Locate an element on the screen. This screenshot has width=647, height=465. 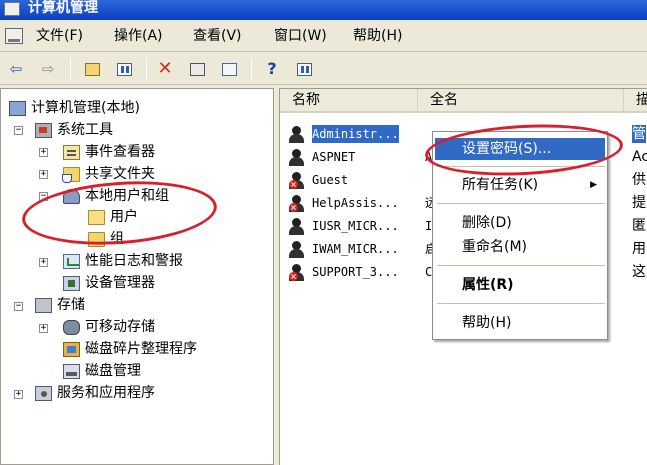
groups-folder-icon is located at coordinates (96, 239).